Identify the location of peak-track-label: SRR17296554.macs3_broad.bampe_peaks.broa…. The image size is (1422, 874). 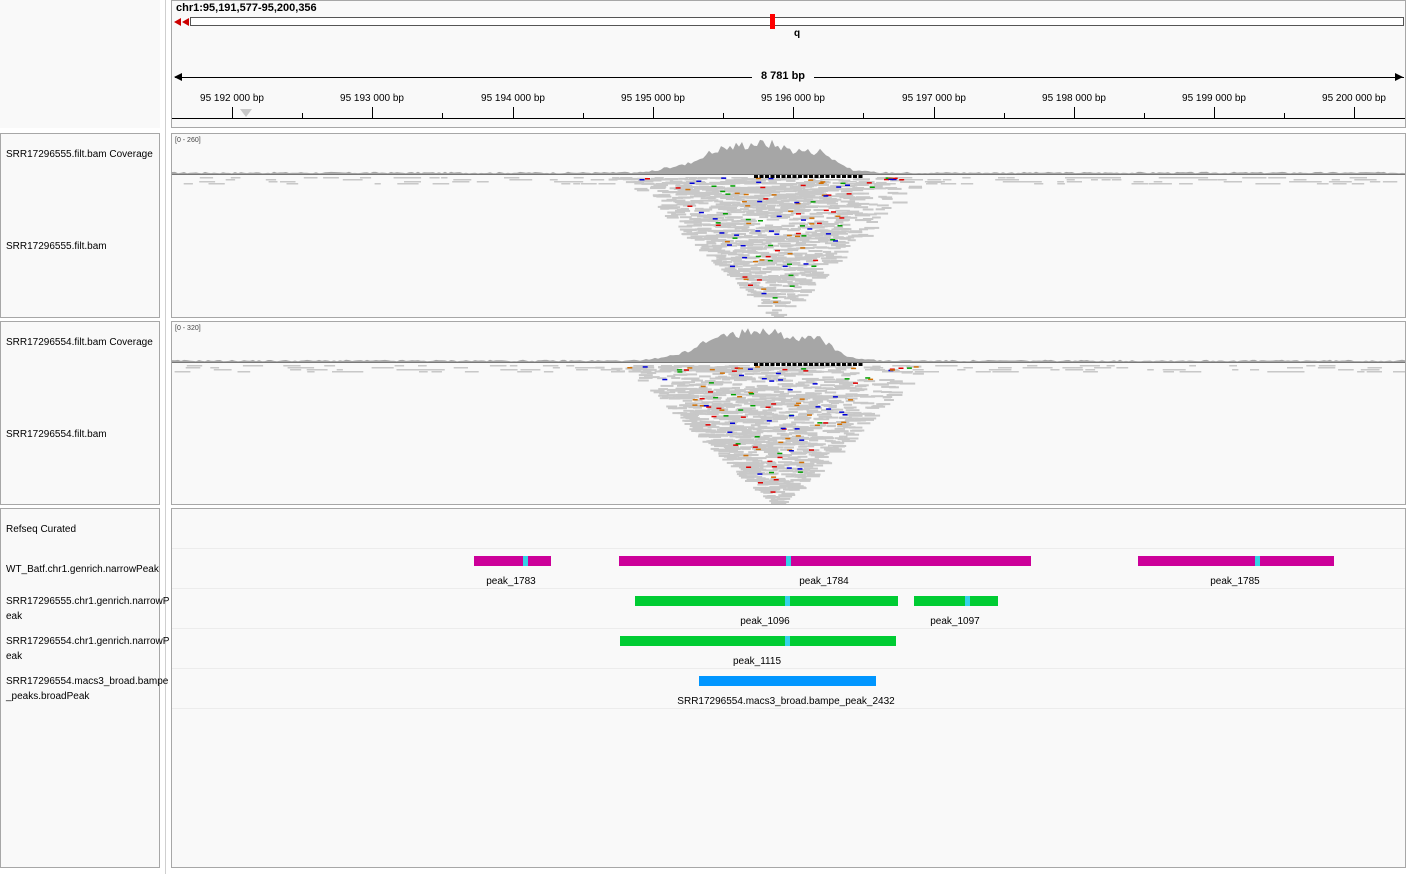
(89, 689).